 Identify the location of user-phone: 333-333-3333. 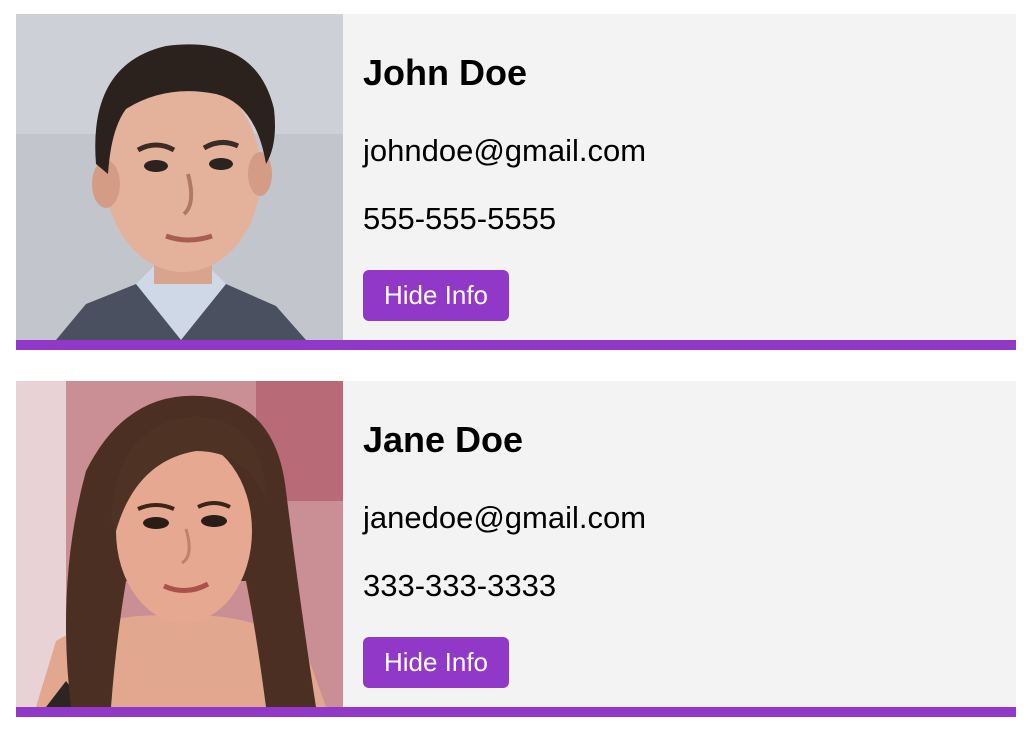
(460, 585).